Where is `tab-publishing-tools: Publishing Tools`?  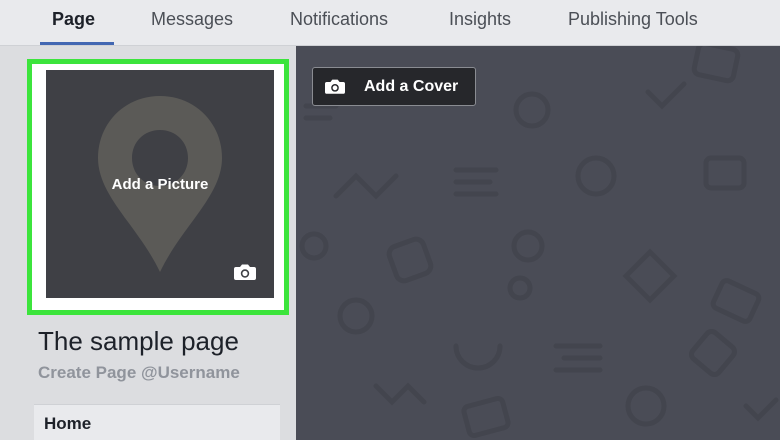
tab-publishing-tools: Publishing Tools is located at coordinates (633, 19).